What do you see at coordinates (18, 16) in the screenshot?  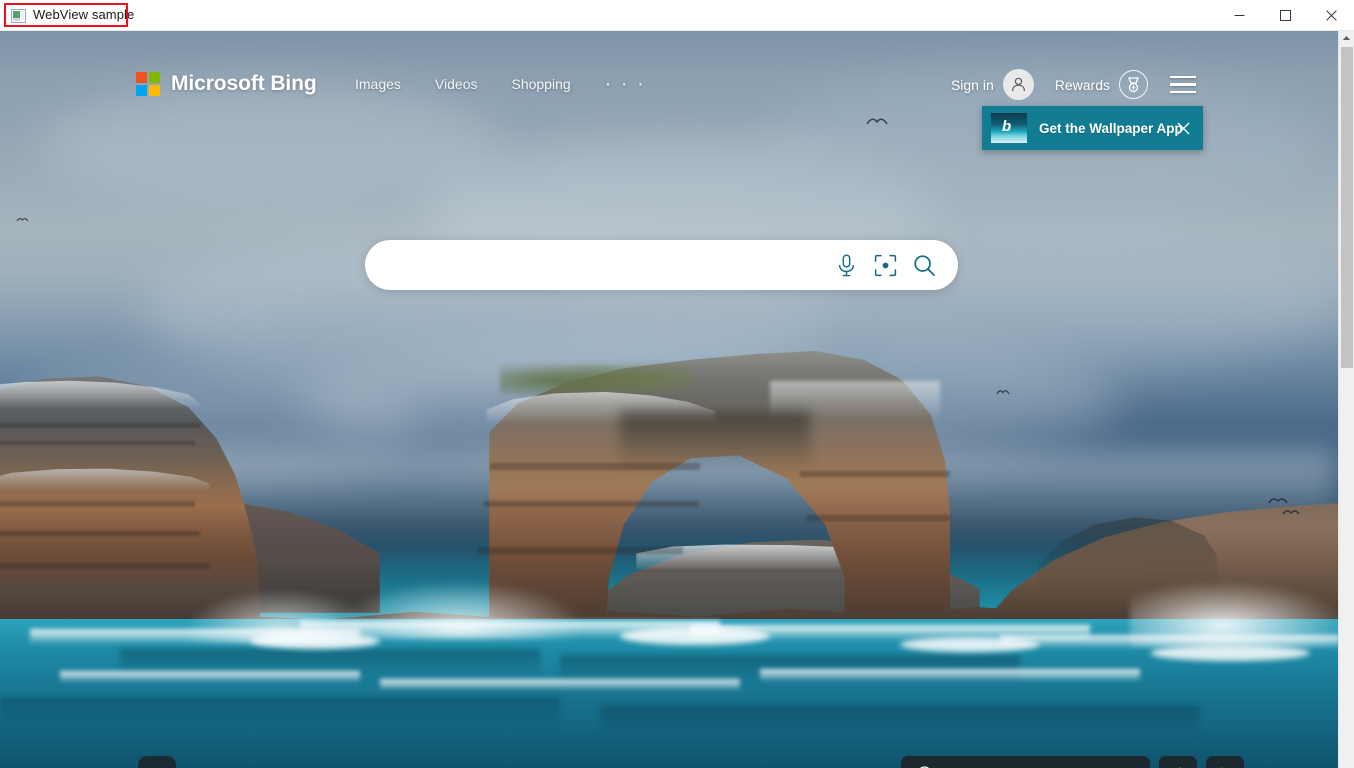 I see `webview-app-icon` at bounding box center [18, 16].